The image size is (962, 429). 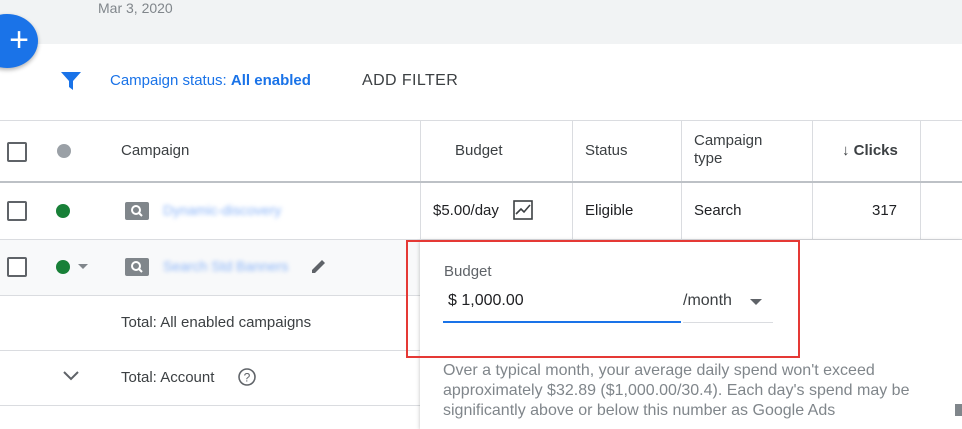 What do you see at coordinates (135, 8) in the screenshot?
I see `date-range-label: Mar 3, 2020` at bounding box center [135, 8].